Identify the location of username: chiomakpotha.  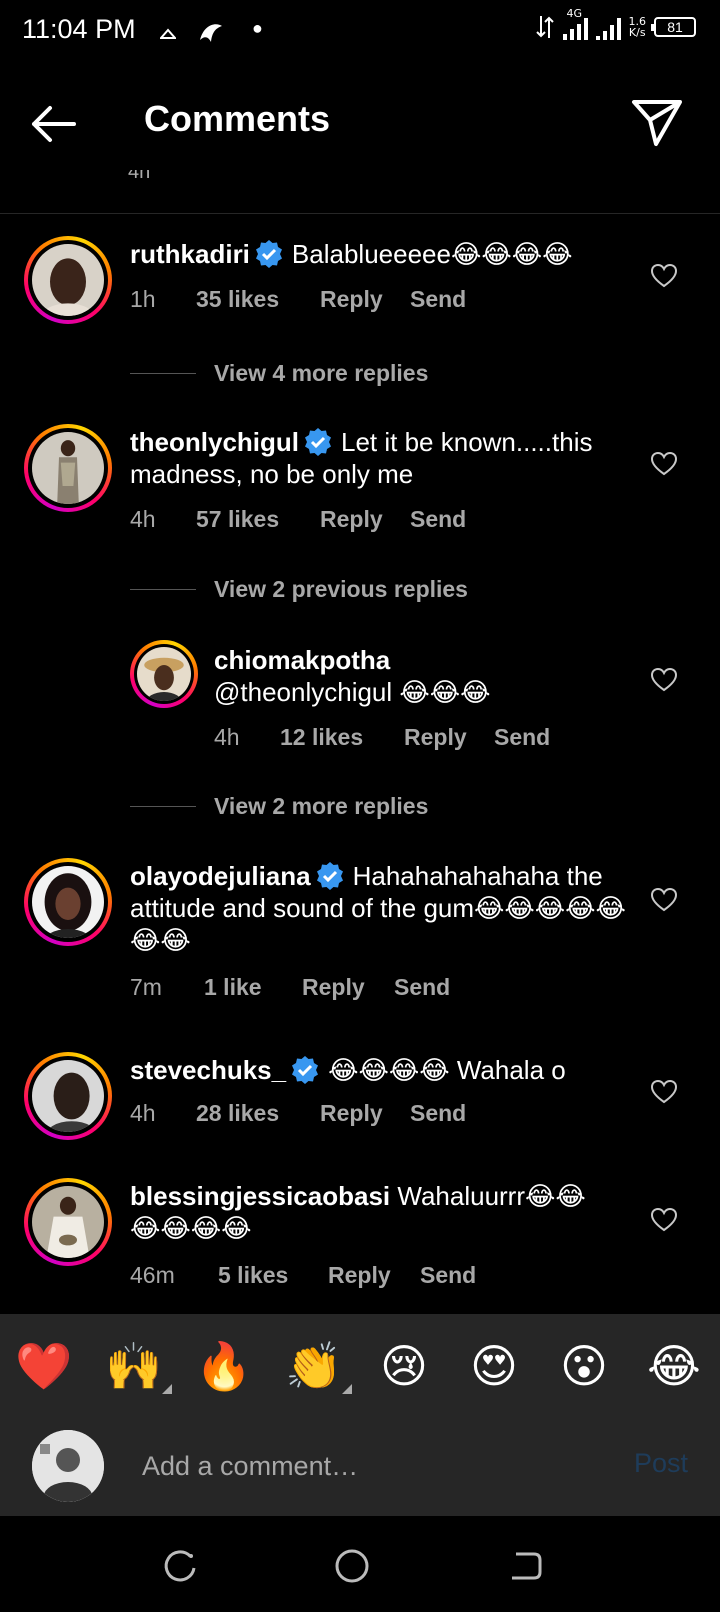
(424, 660).